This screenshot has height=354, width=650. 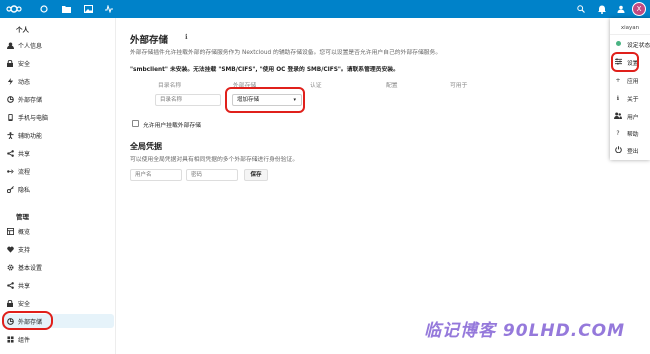 What do you see at coordinates (10, 339) in the screenshot?
I see `apps-icon` at bounding box center [10, 339].